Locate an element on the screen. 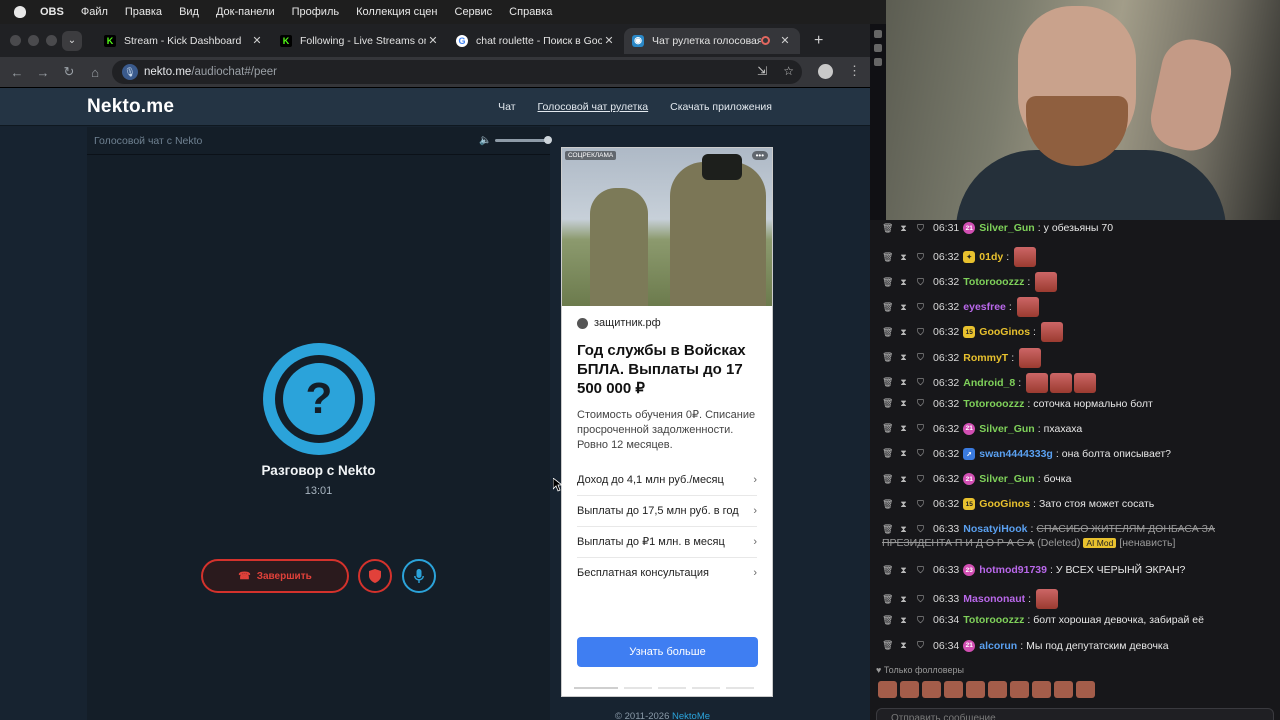  username: 01dy is located at coordinates (991, 257).